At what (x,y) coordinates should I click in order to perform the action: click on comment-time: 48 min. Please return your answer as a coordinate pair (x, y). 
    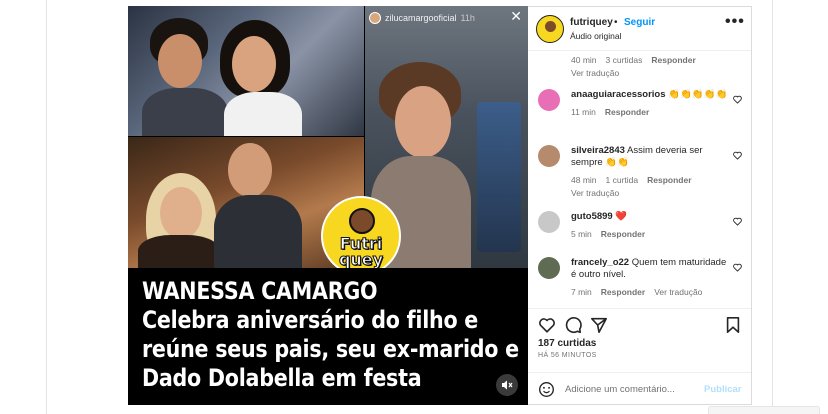
    Looking at the image, I should click on (584, 180).